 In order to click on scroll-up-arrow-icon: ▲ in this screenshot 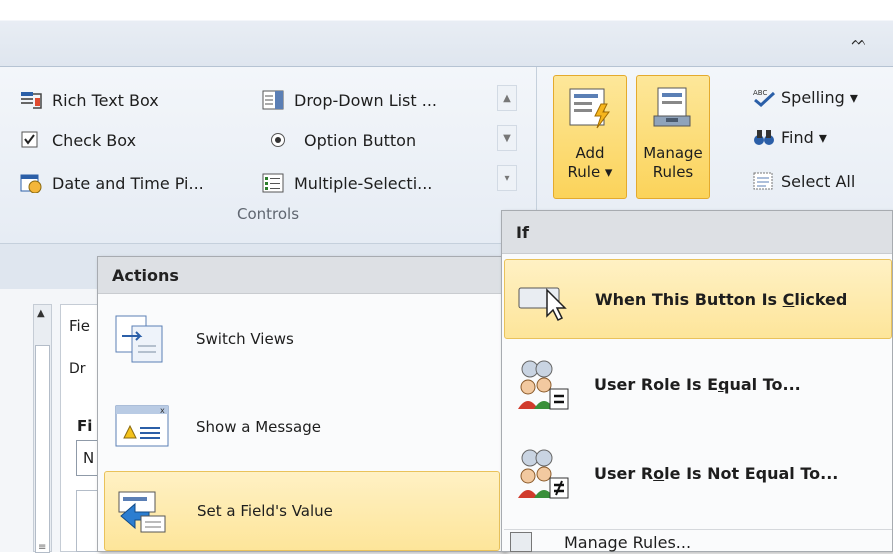, I will do `click(41, 313)`.